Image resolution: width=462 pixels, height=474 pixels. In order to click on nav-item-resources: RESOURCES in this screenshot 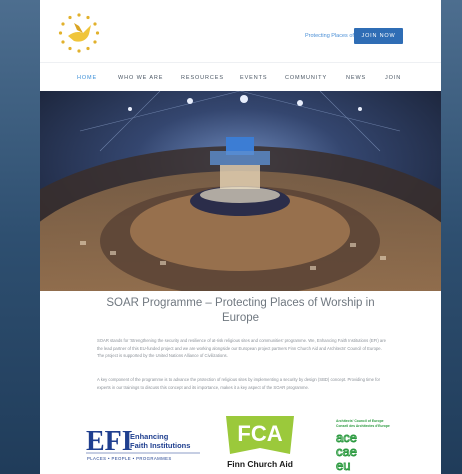, I will do `click(202, 78)`.